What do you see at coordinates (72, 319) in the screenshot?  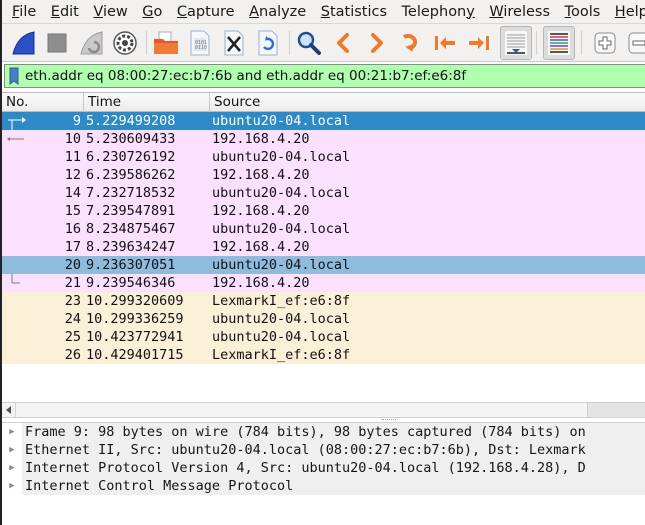 I see `packet-number: 24` at bounding box center [72, 319].